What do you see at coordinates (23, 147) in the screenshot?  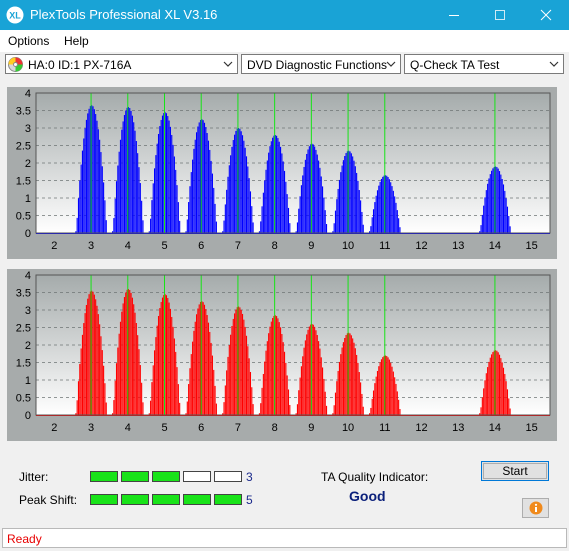 I see `y-tick-label: 2.5` at bounding box center [23, 147].